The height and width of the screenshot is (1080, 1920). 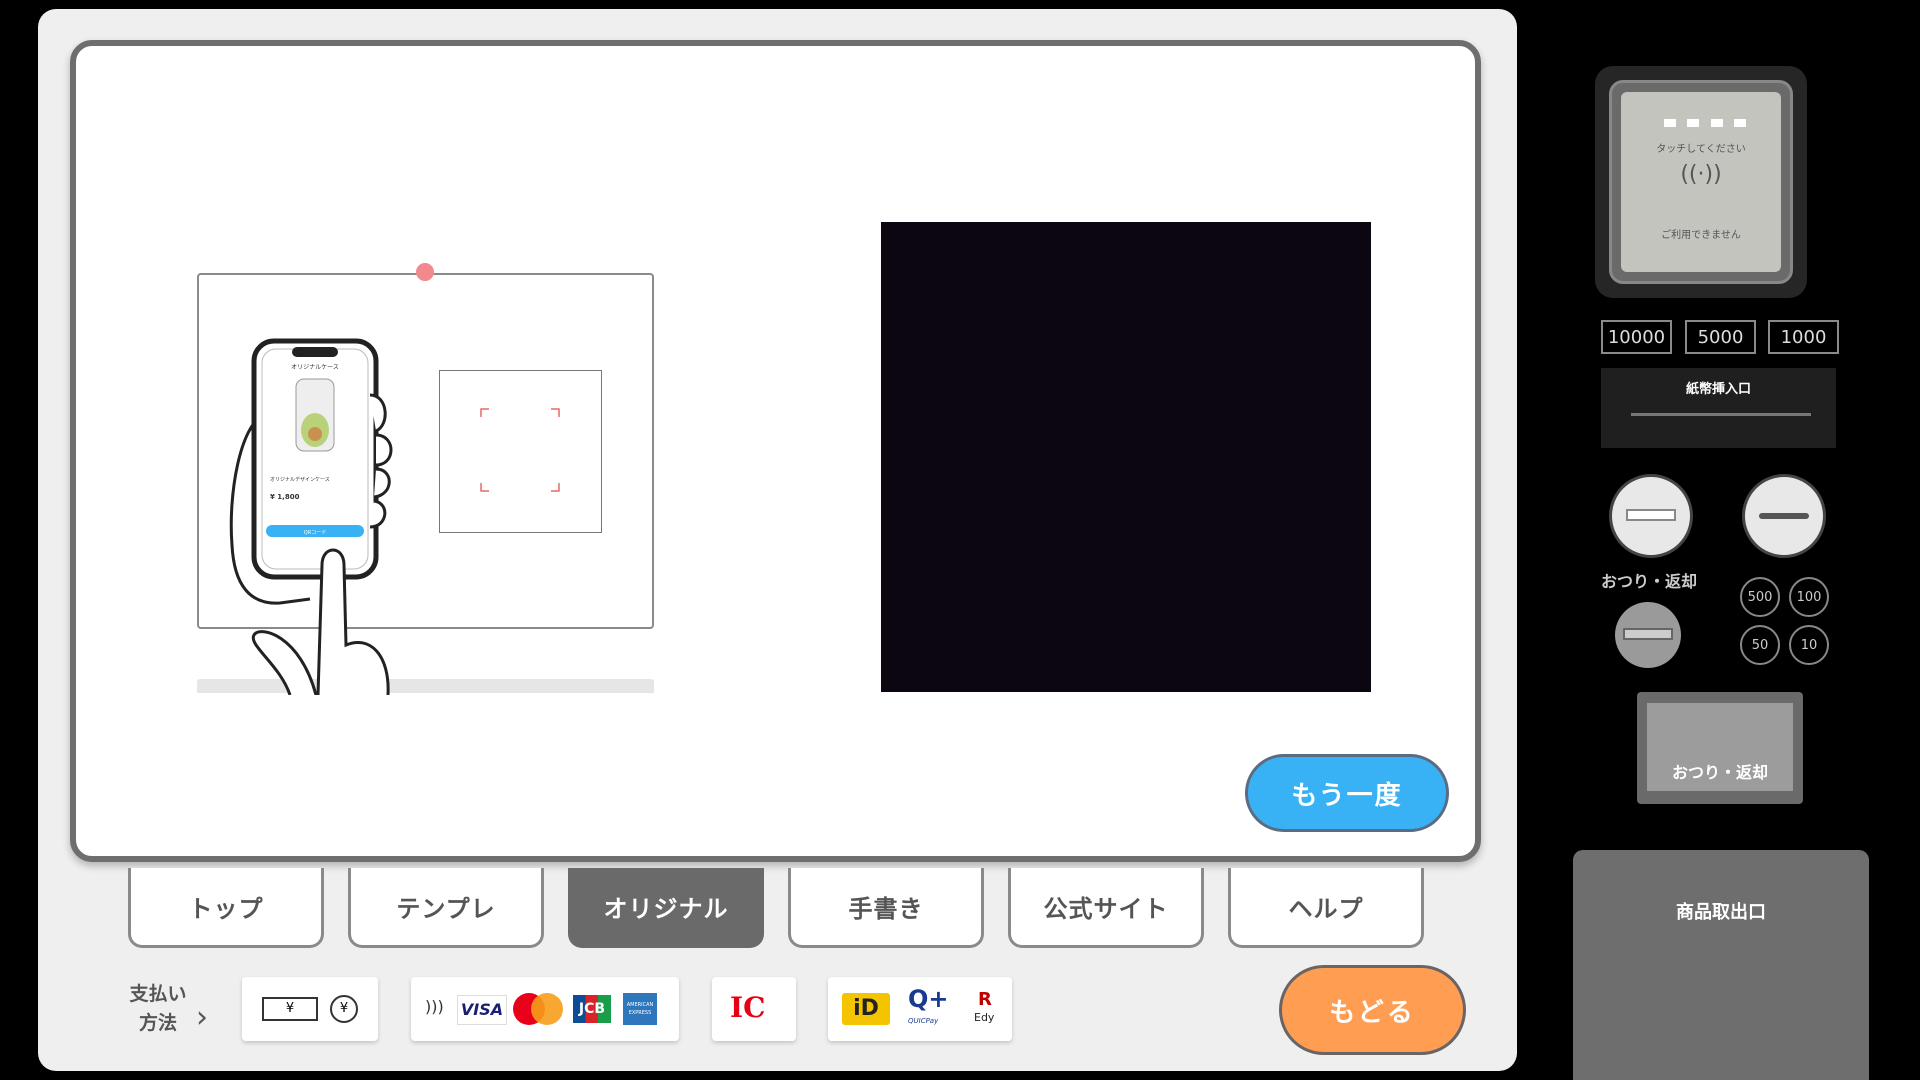 I want to click on visa-logo: VISA, so click(x=482, y=1010).